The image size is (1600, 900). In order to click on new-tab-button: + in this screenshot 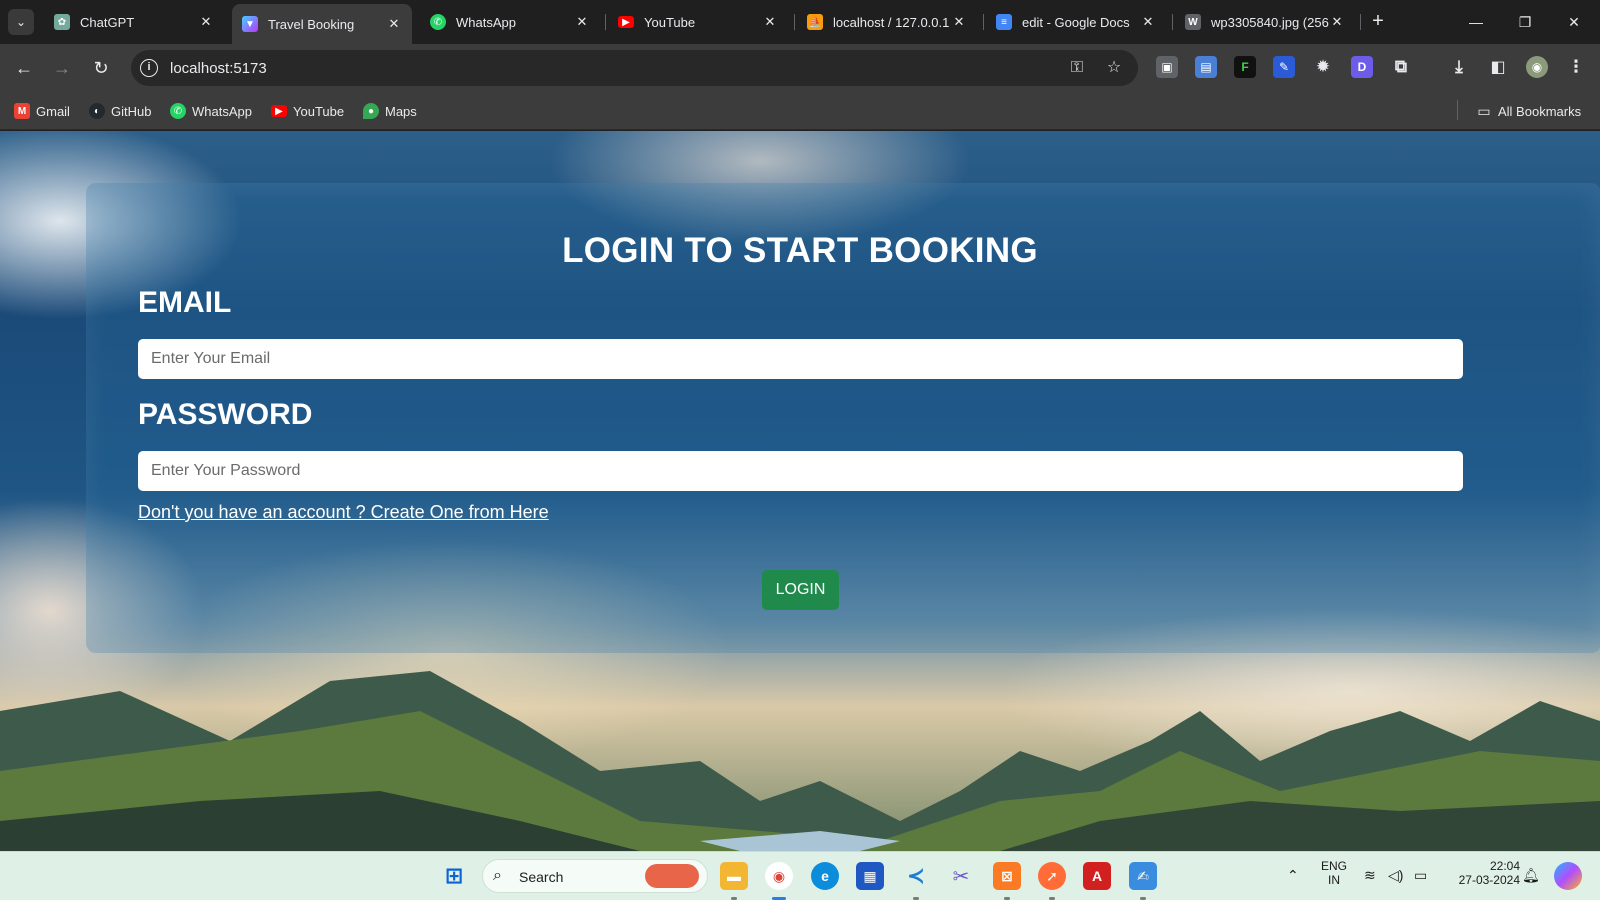, I will do `click(1378, 22)`.